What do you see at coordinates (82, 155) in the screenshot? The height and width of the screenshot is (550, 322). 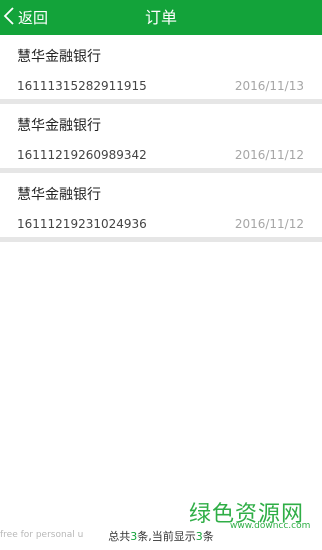 I see `order-number: 16111219260989342` at bounding box center [82, 155].